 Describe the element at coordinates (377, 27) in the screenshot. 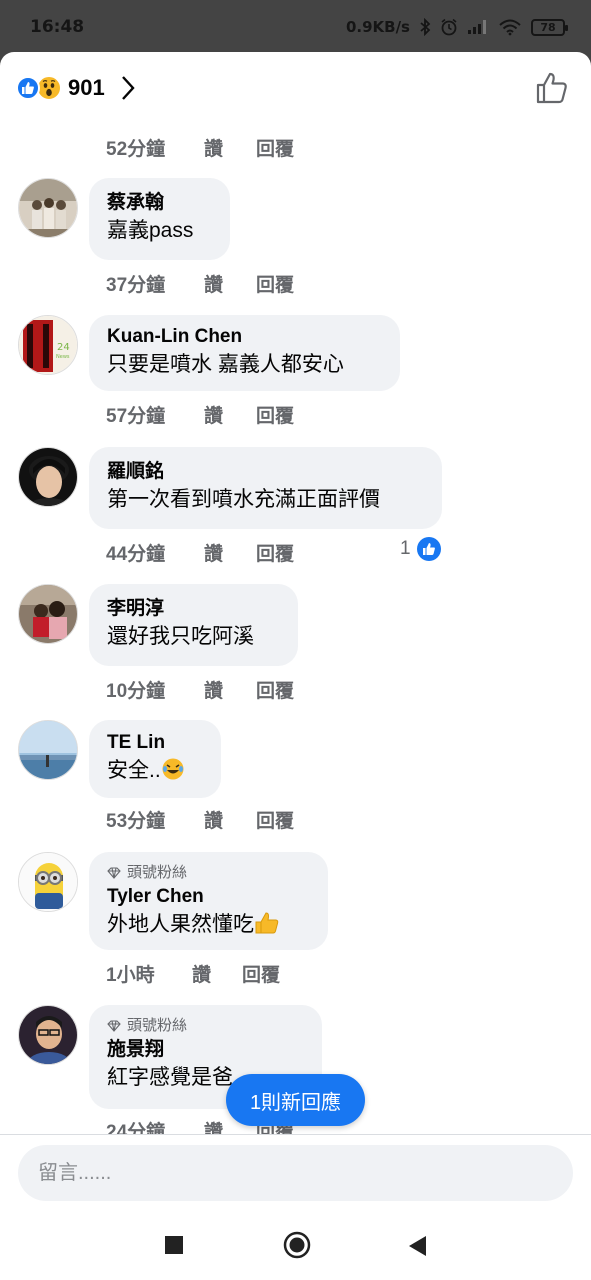

I see `network-speed: 0.9KB/s` at that location.